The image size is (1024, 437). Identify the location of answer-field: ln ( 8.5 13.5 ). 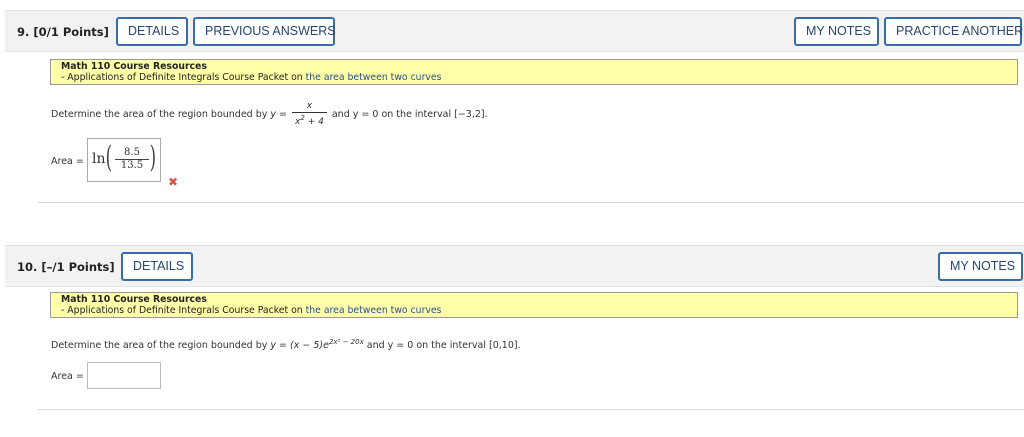
(124, 160).